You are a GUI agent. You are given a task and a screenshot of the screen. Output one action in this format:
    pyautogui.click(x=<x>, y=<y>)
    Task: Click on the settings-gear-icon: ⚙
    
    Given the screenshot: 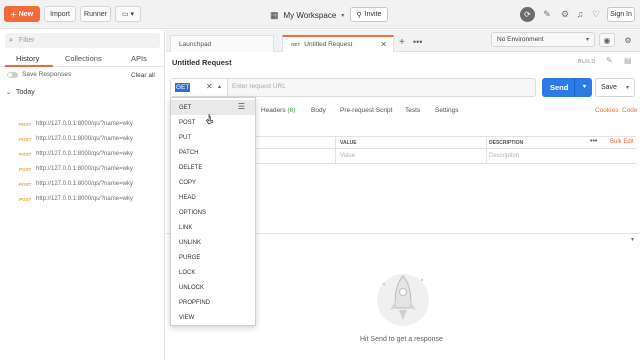 What is the action you would take?
    pyautogui.click(x=565, y=14)
    